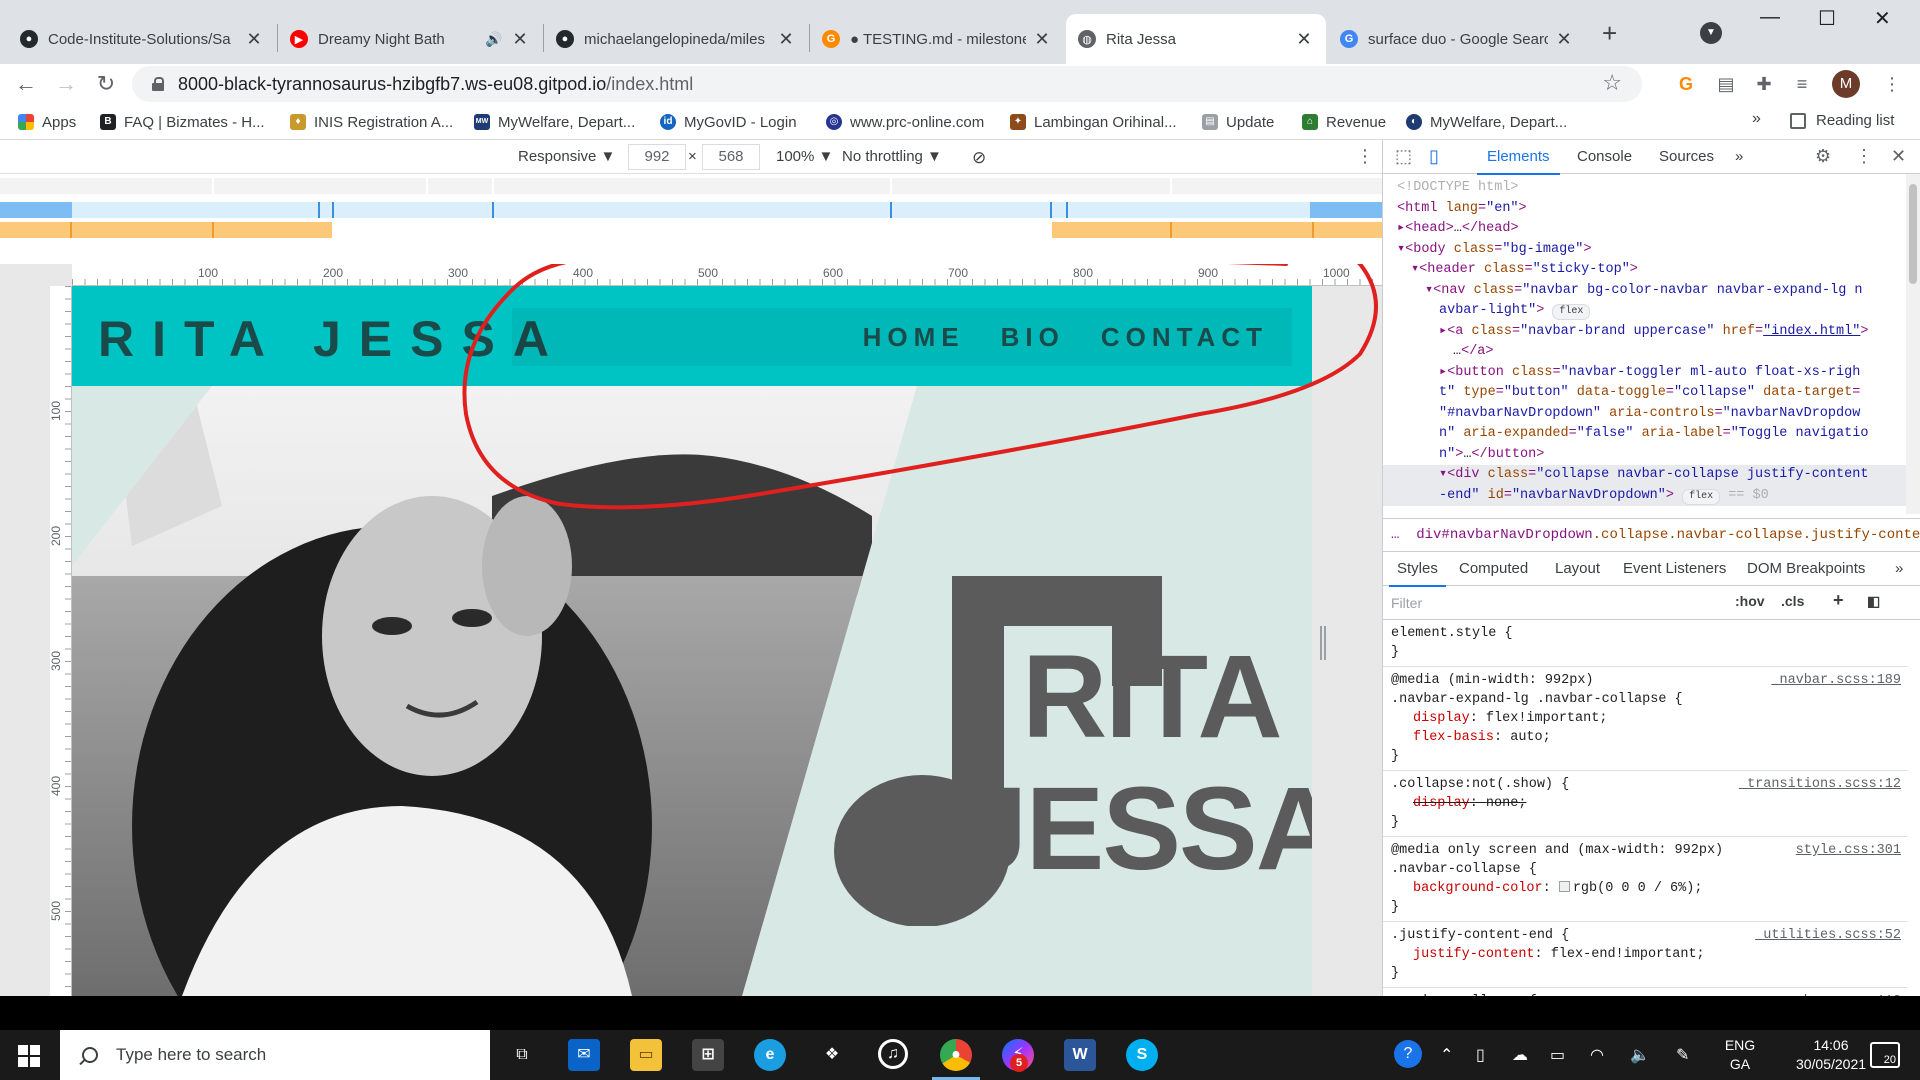 This screenshot has width=1920, height=1080. What do you see at coordinates (29, 1056) in the screenshot?
I see `windows-start-icon` at bounding box center [29, 1056].